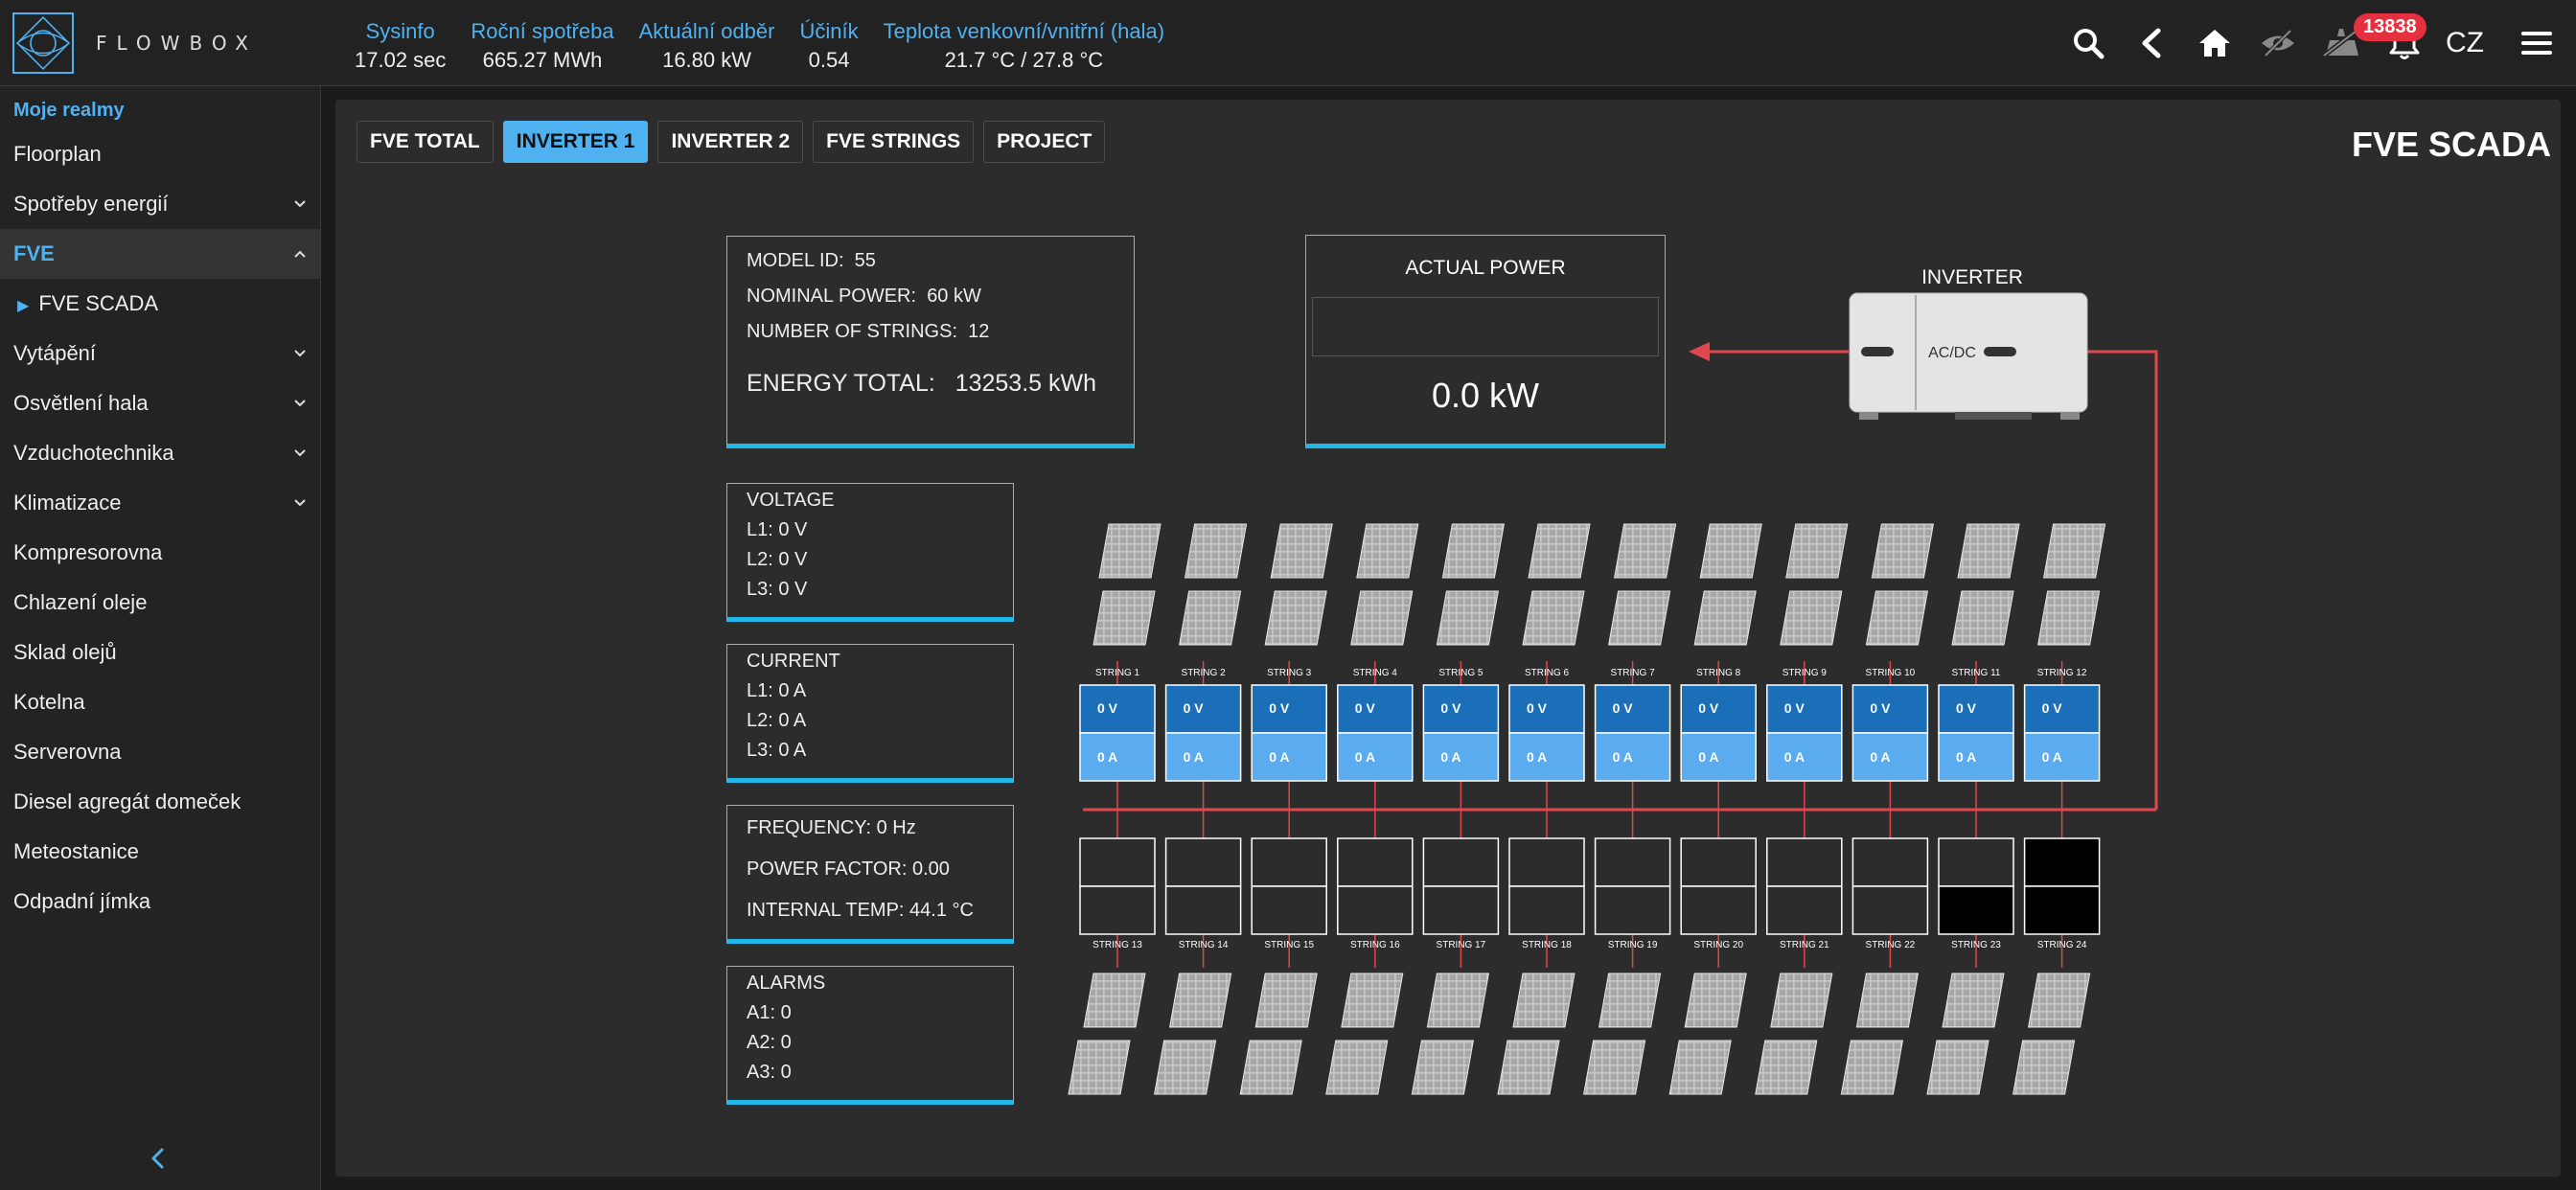 The height and width of the screenshot is (1190, 2576). I want to click on actual-power-box: ACTUAL POWER 0.0 kW, so click(1485, 342).